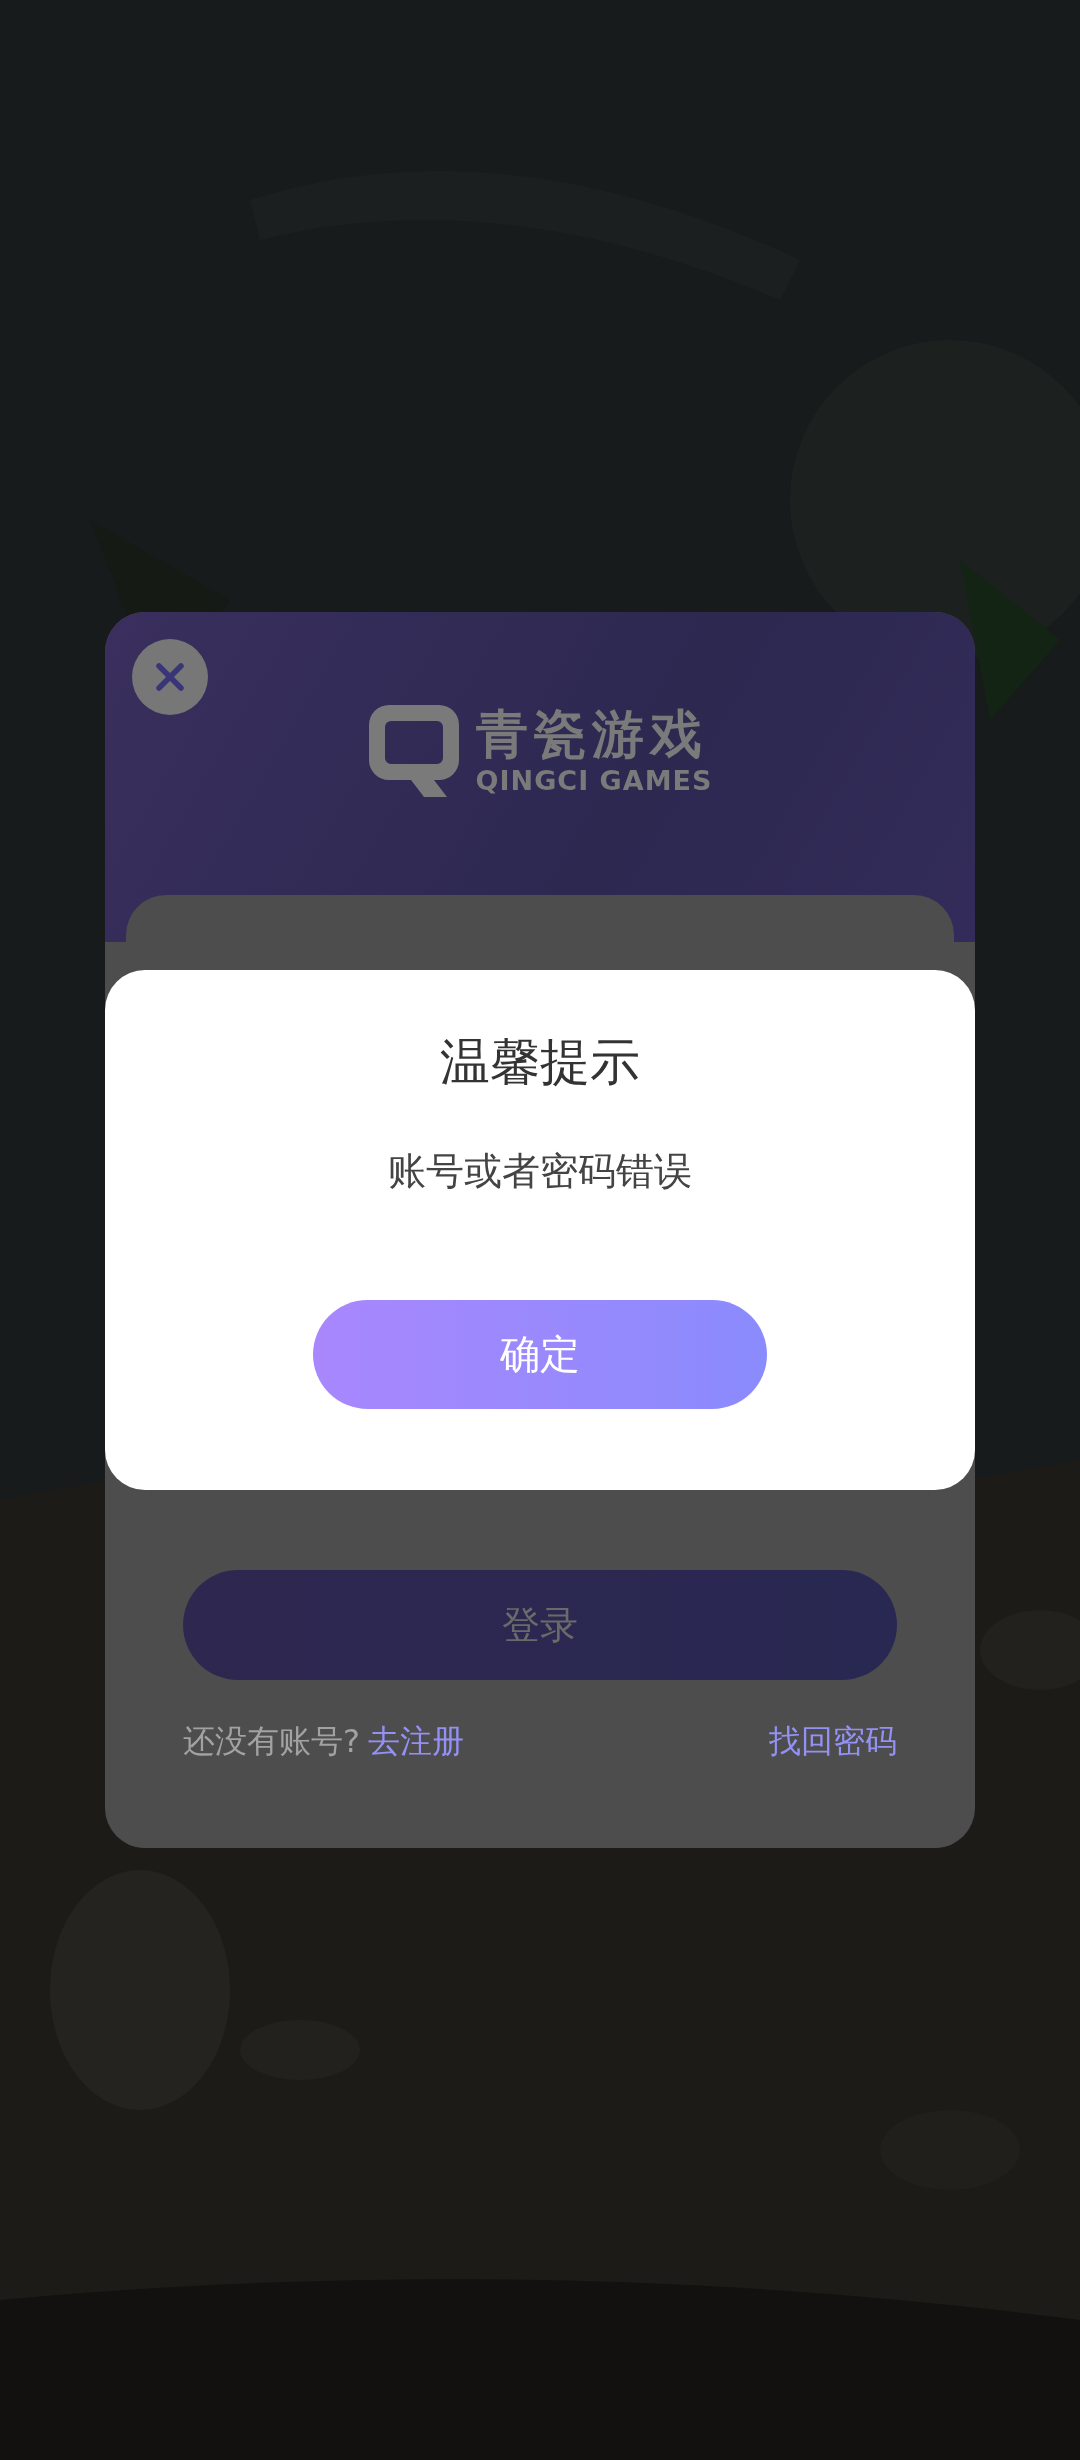 This screenshot has height=2460, width=1080. Describe the element at coordinates (833, 1742) in the screenshot. I see `recover-password-link: 找回密码` at that location.